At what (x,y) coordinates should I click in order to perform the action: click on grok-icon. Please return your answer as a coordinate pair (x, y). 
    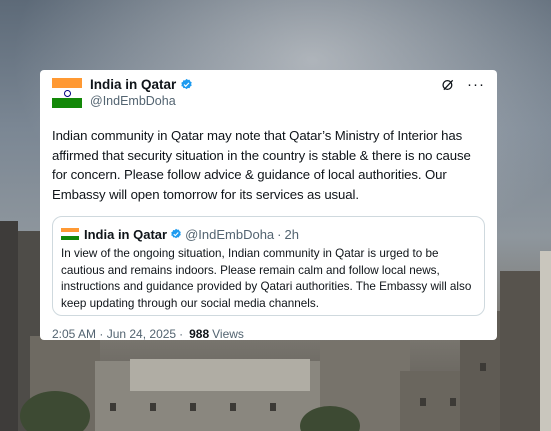
    Looking at the image, I should click on (448, 85).